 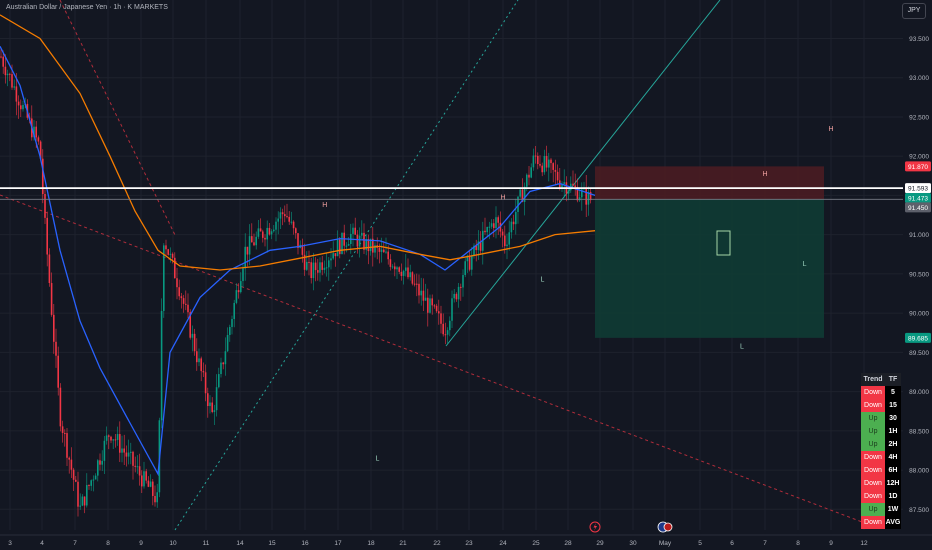 I want to click on time-tick-label: 11, so click(x=206, y=543).